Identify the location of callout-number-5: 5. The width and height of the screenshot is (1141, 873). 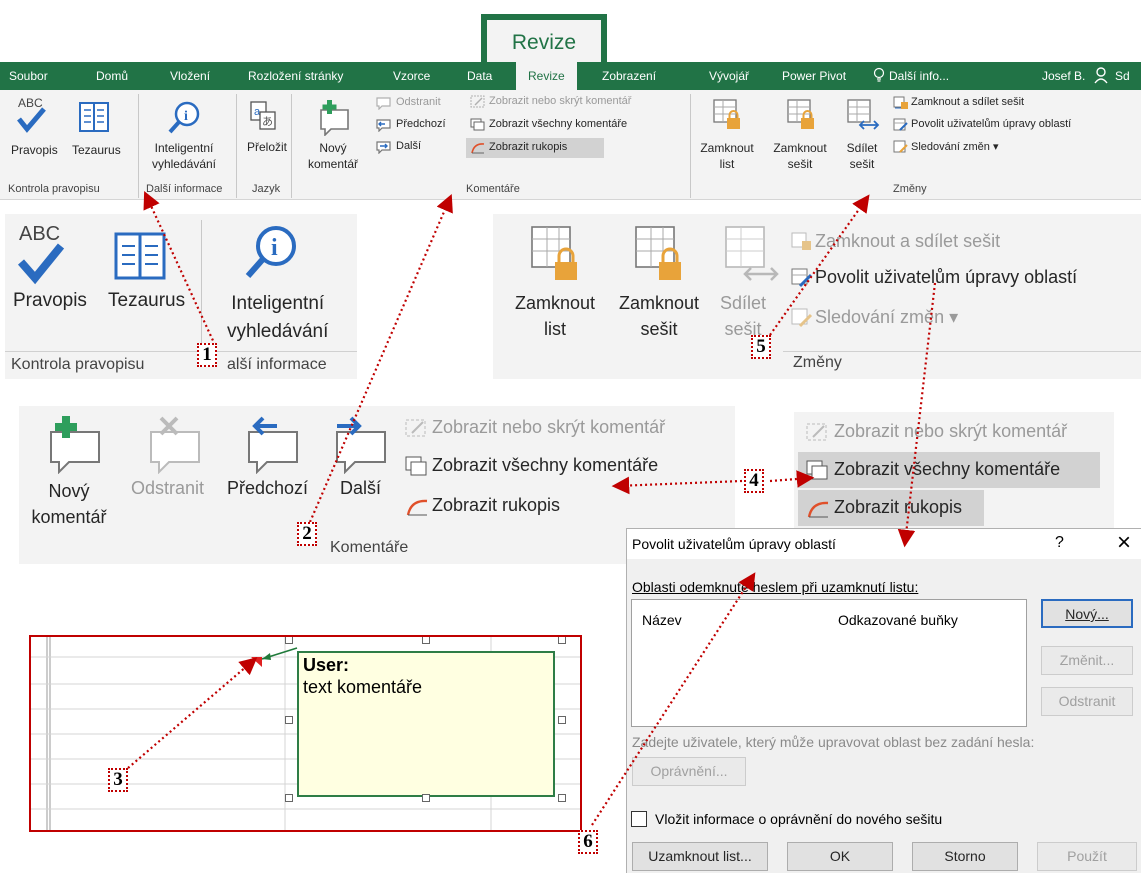
(761, 347).